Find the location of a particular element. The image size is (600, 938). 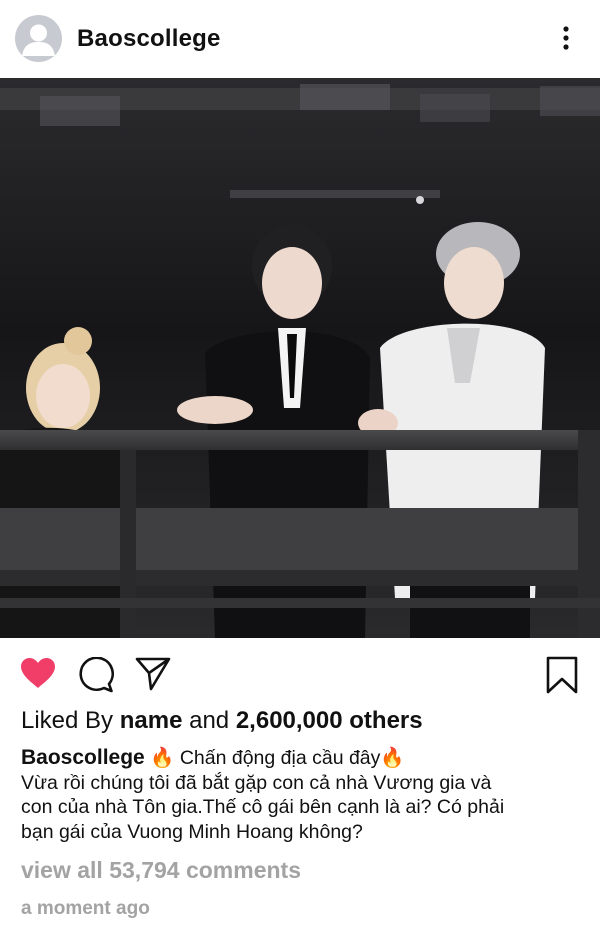

post-header: Baoscollege is located at coordinates (300, 39).